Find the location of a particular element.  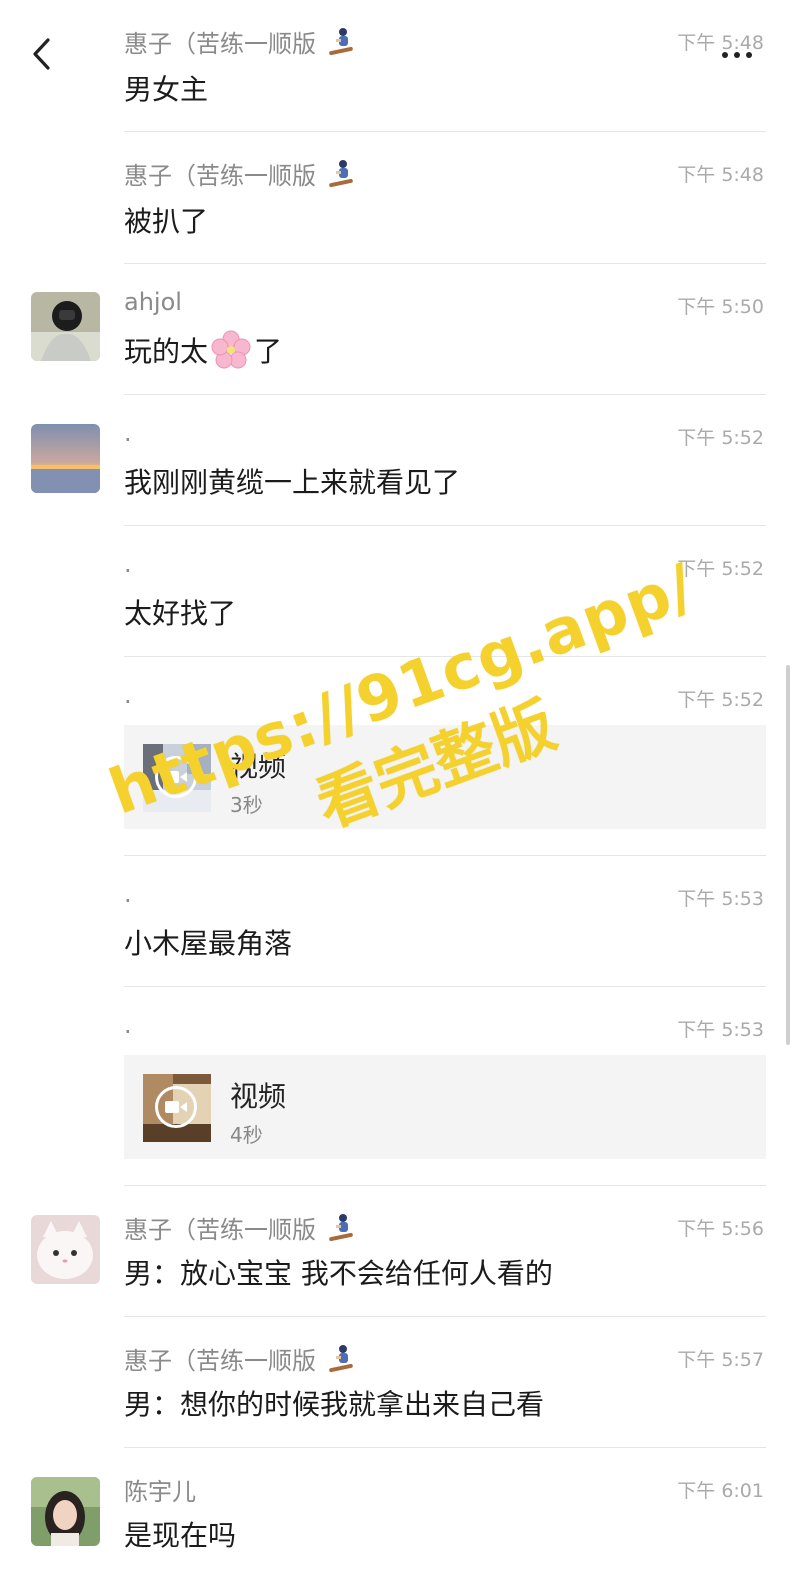

cherry-blossom-emoji-icon is located at coordinates (231, 349).